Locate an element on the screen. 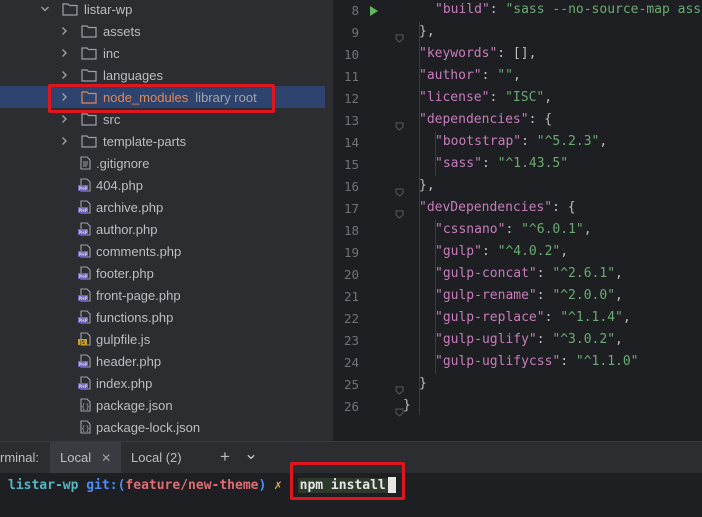 This screenshot has width=702, height=517. code-token: "^2.0.0" is located at coordinates (584, 295).